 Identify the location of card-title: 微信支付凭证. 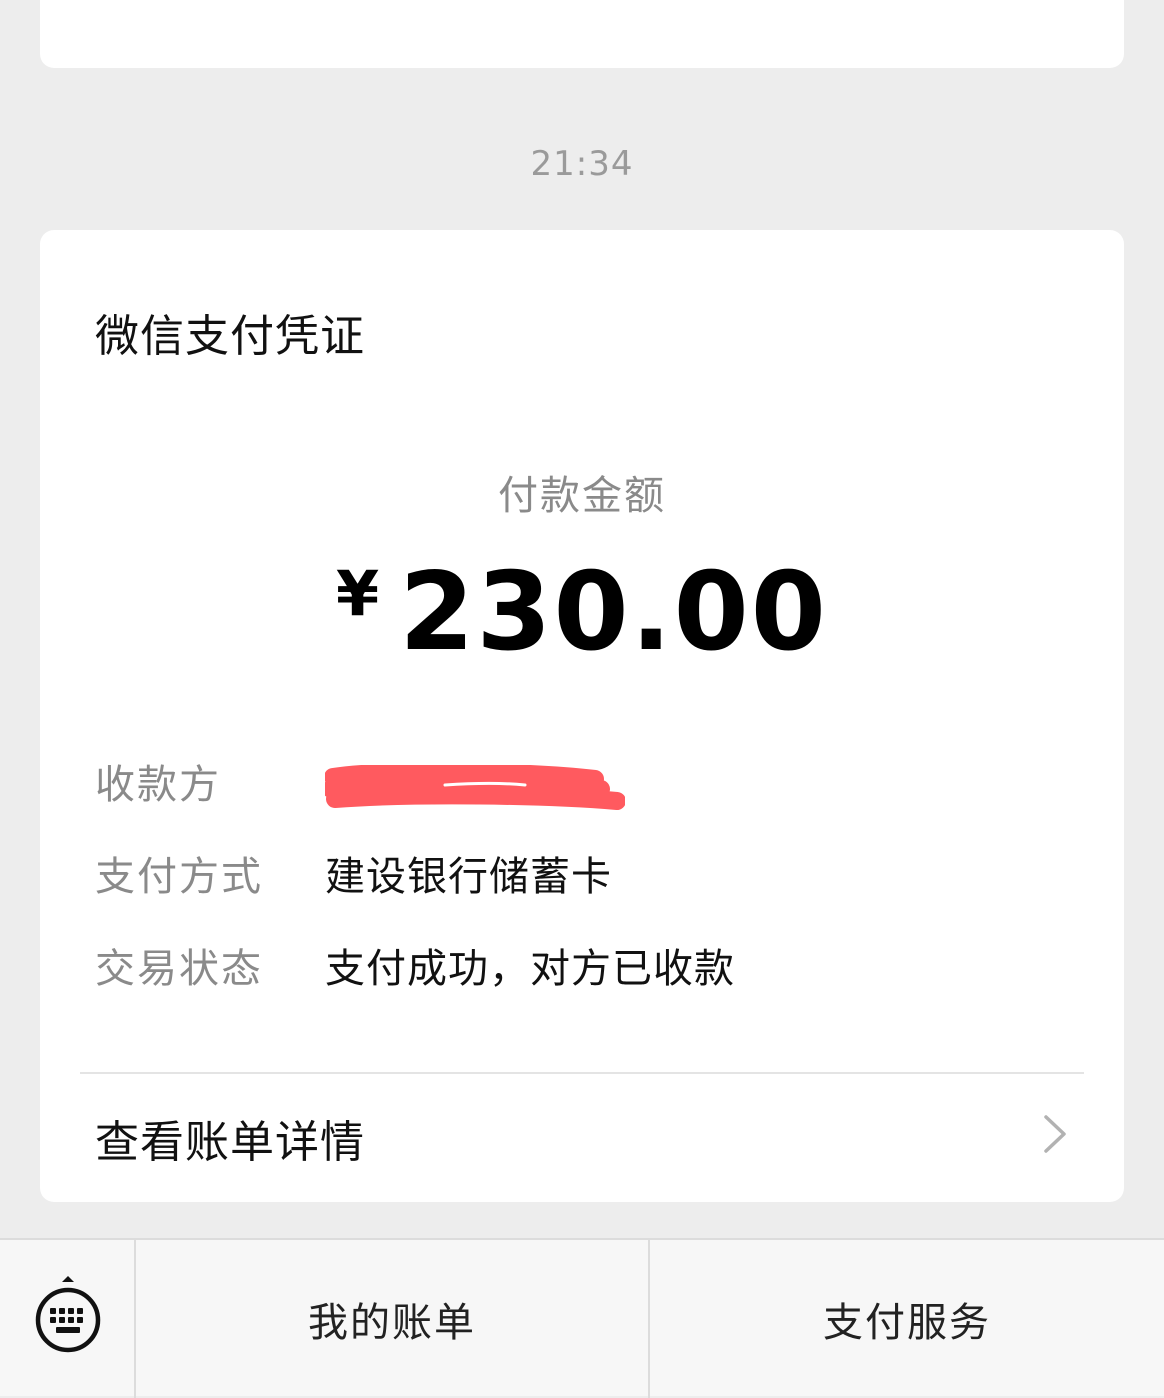
(230, 336).